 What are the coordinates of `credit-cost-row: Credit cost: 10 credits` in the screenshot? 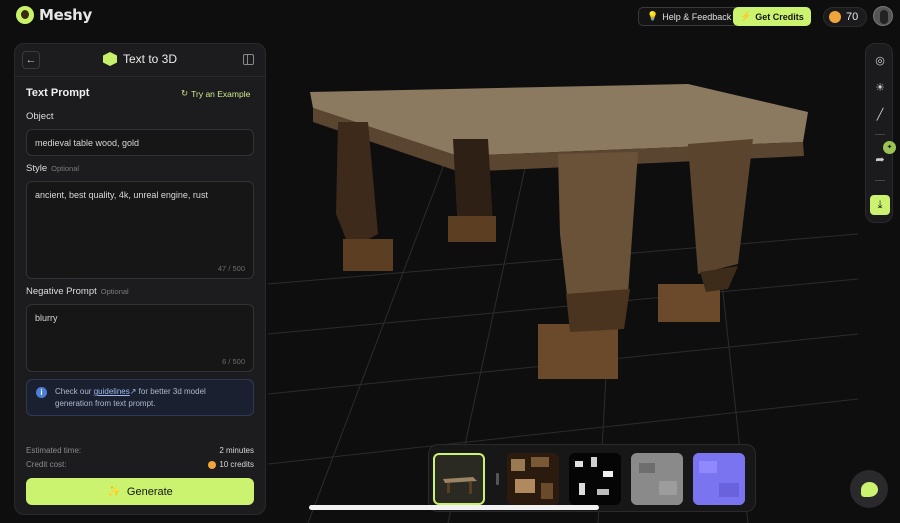 It's located at (140, 464).